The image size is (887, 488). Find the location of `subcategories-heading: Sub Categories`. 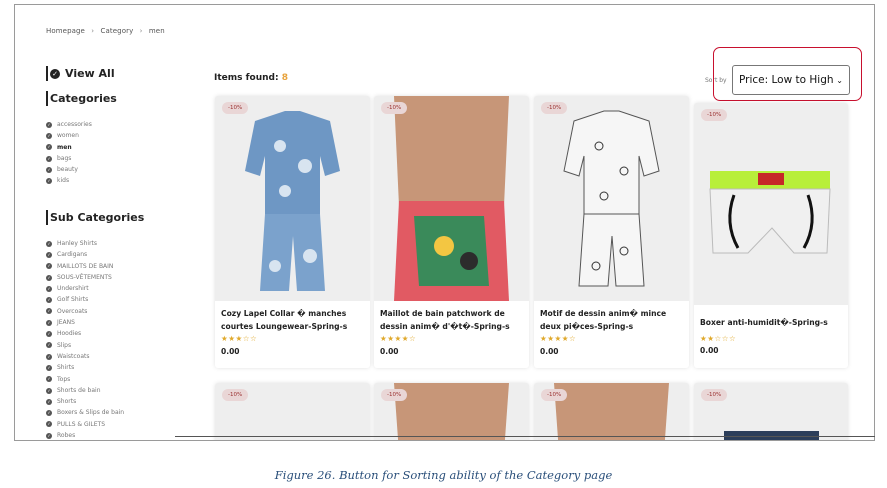

subcategories-heading: Sub Categories is located at coordinates (95, 217).